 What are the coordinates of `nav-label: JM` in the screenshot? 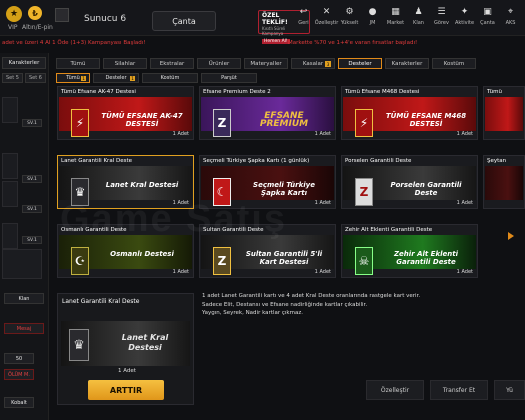 It's located at (372, 23).